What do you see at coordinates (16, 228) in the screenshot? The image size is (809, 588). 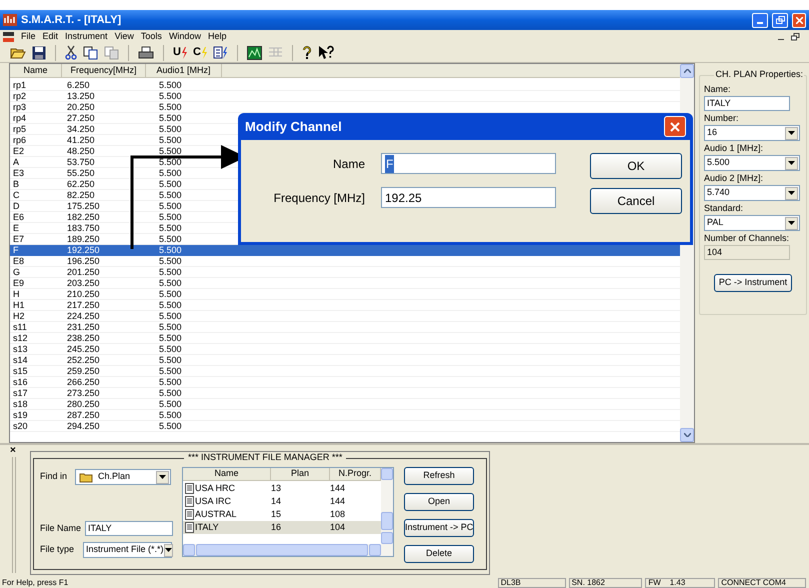 I see `table-cell-text: E` at bounding box center [16, 228].